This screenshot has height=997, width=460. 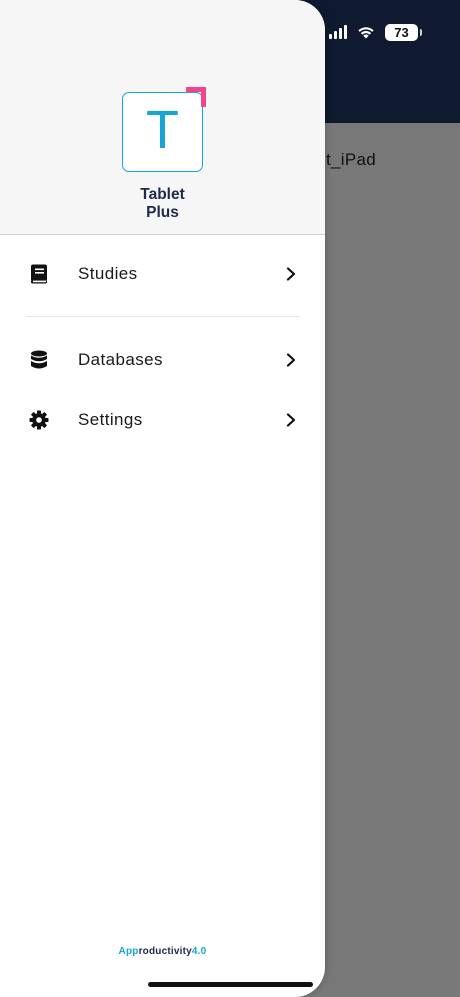 I want to click on signal-icon, so click(x=338, y=32).